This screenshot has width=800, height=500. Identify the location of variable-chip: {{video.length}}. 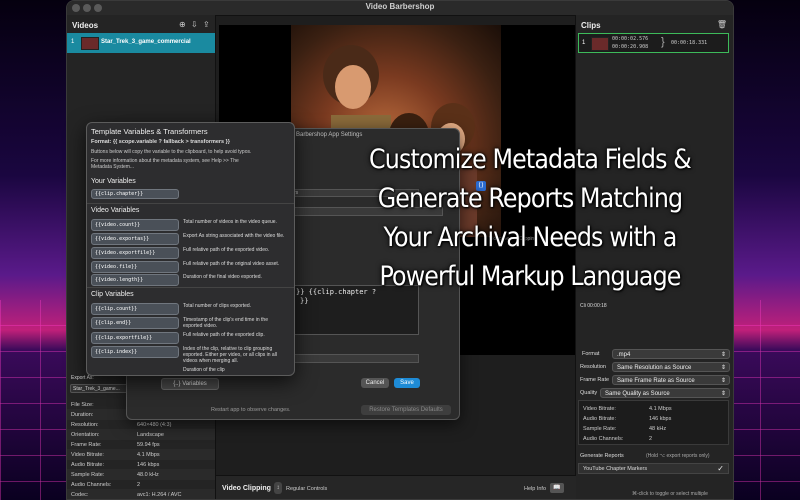
(135, 280).